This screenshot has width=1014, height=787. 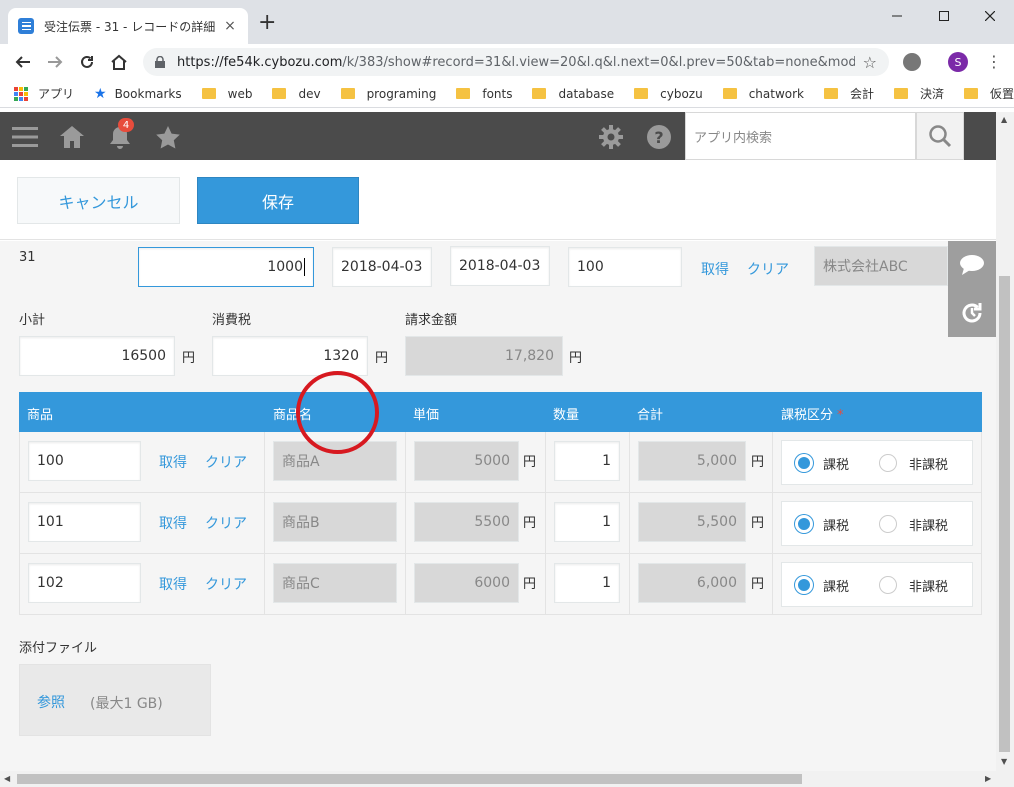 I want to click on bookmark-folder-accounting: 会計, so click(x=849, y=93).